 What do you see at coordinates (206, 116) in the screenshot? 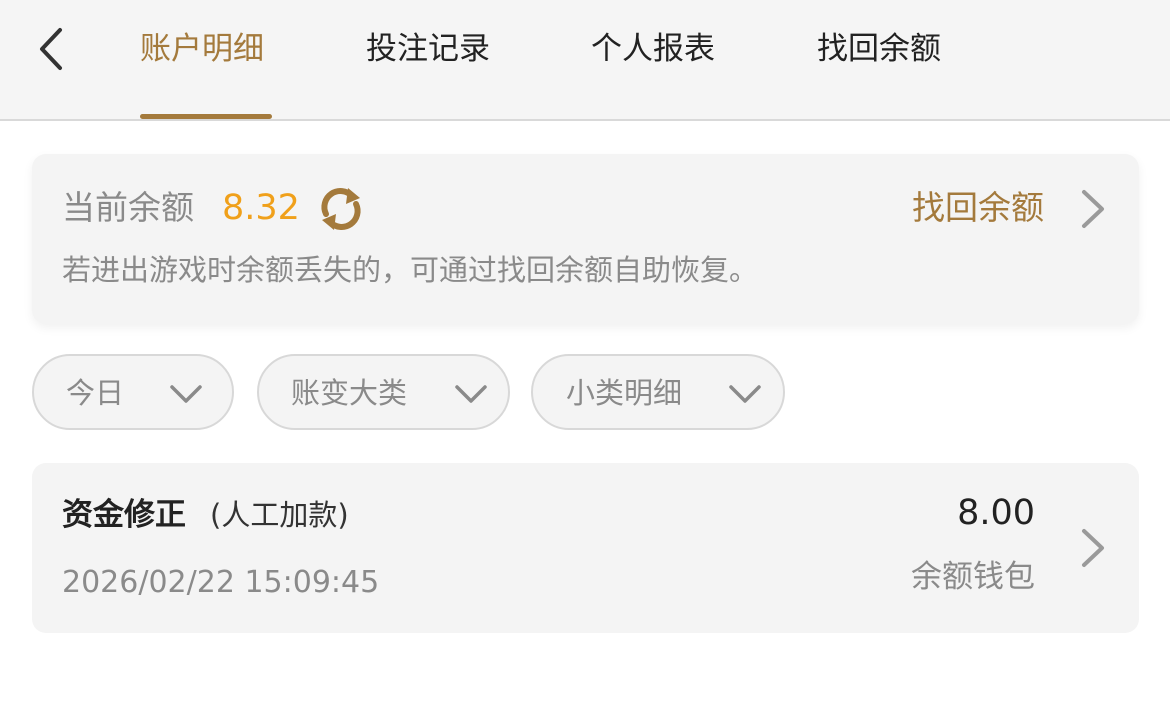
I see `active-tab-indicator` at bounding box center [206, 116].